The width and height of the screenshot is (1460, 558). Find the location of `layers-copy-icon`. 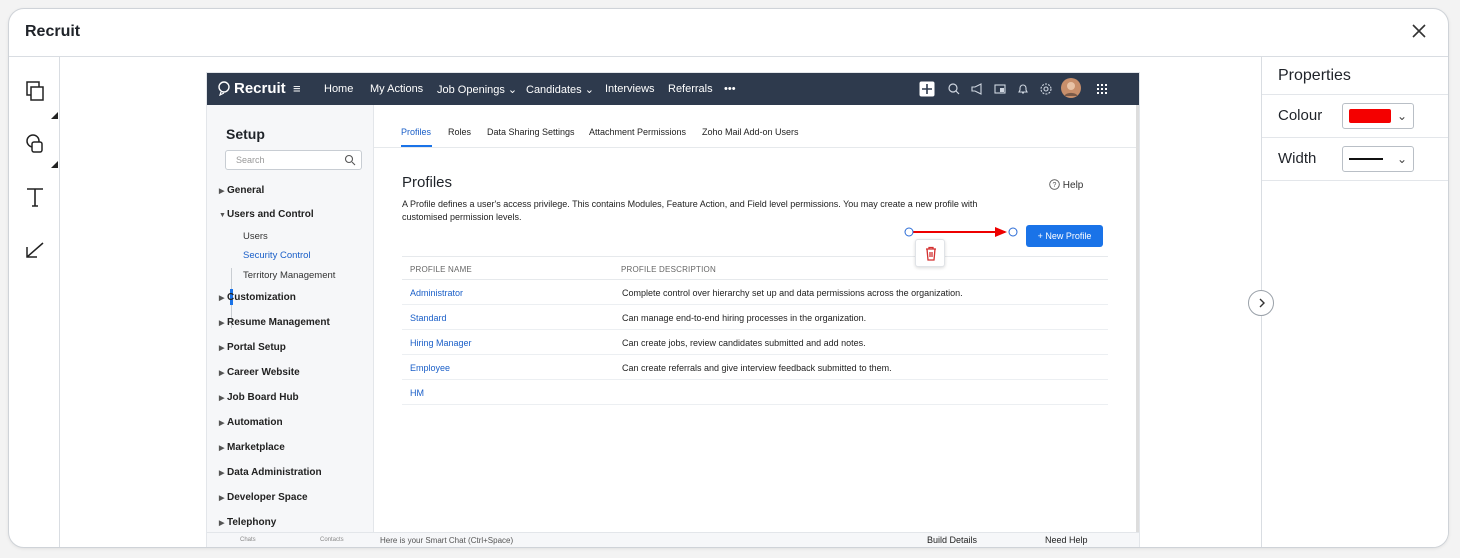

layers-copy-icon is located at coordinates (35, 91).